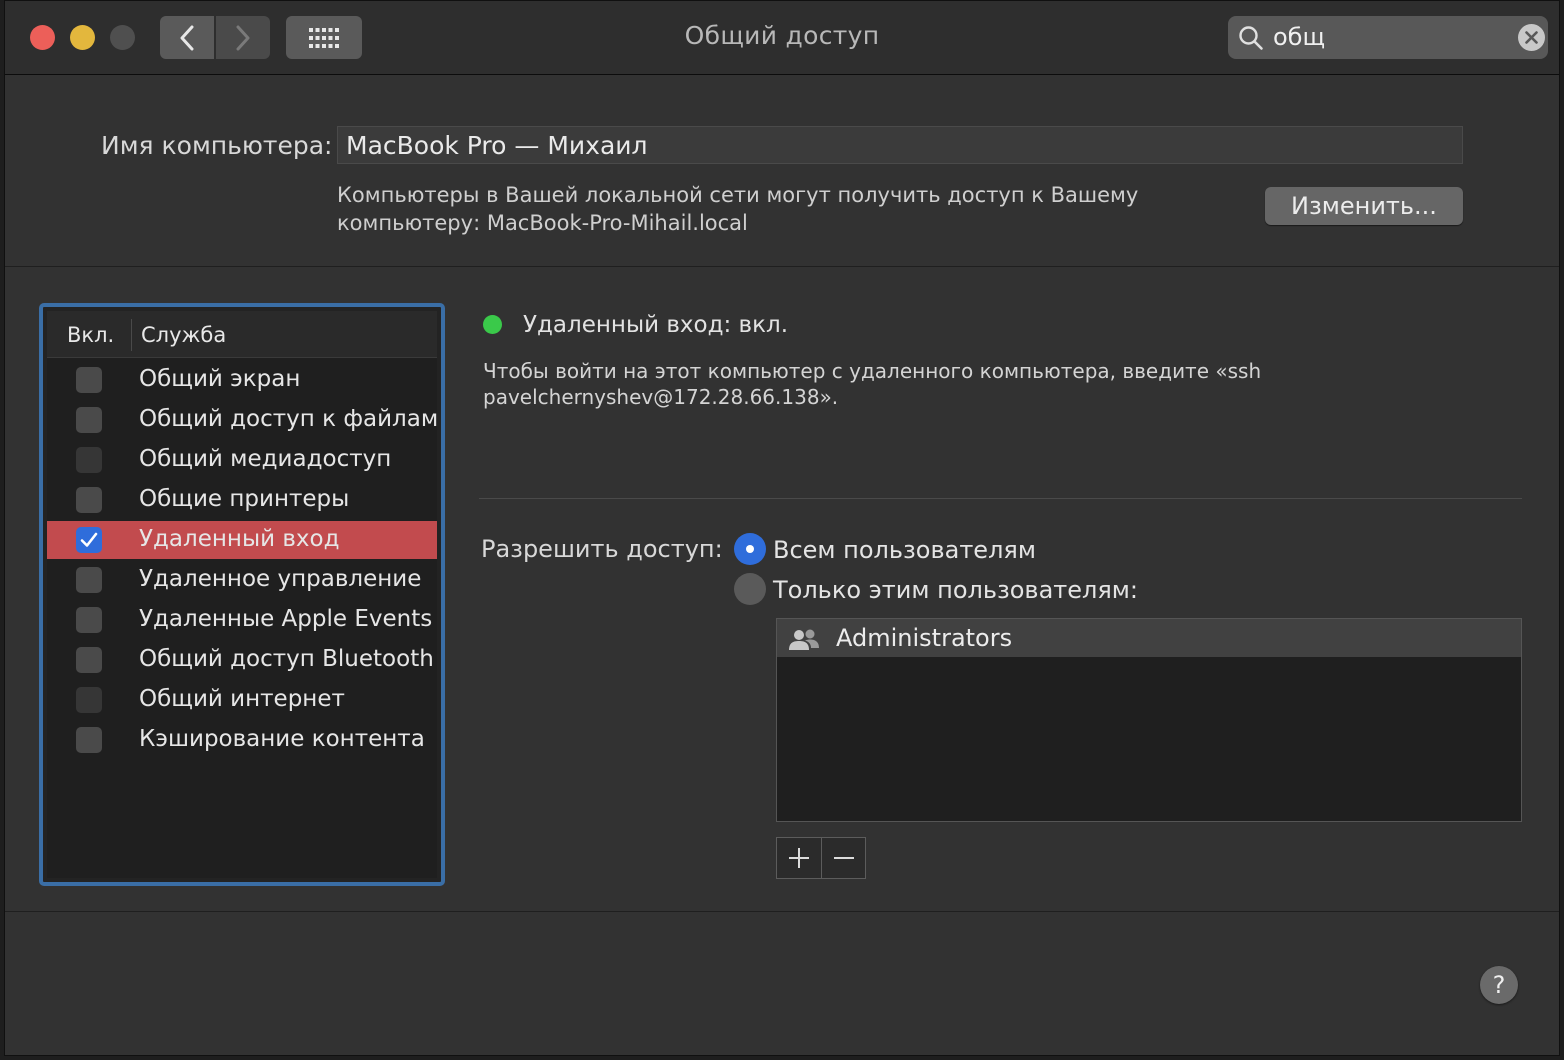 The height and width of the screenshot is (1060, 1564). Describe the element at coordinates (1499, 985) in the screenshot. I see `help-button: ?` at that location.